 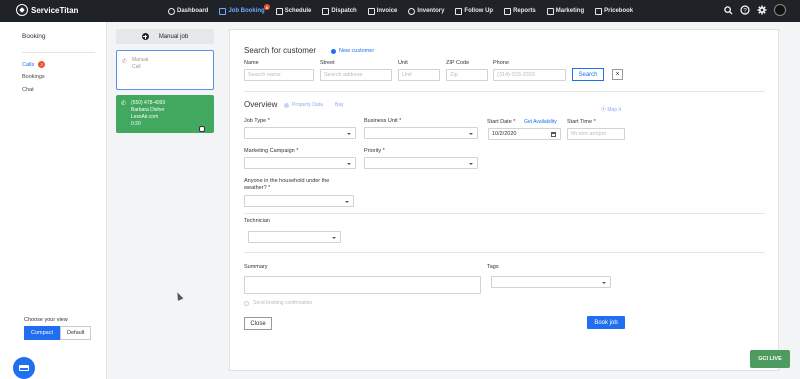 What do you see at coordinates (300, 133) in the screenshot?
I see `job-type-select` at bounding box center [300, 133].